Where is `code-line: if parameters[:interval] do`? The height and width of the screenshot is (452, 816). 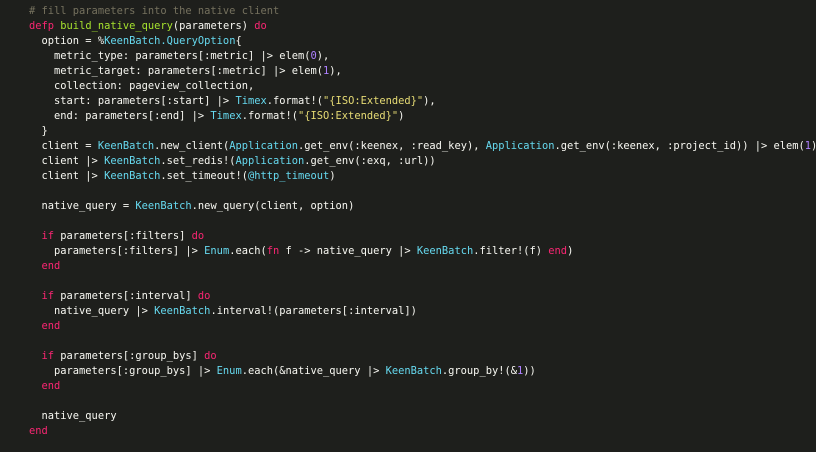 code-line: if parameters[:interval] do is located at coordinates (422, 296).